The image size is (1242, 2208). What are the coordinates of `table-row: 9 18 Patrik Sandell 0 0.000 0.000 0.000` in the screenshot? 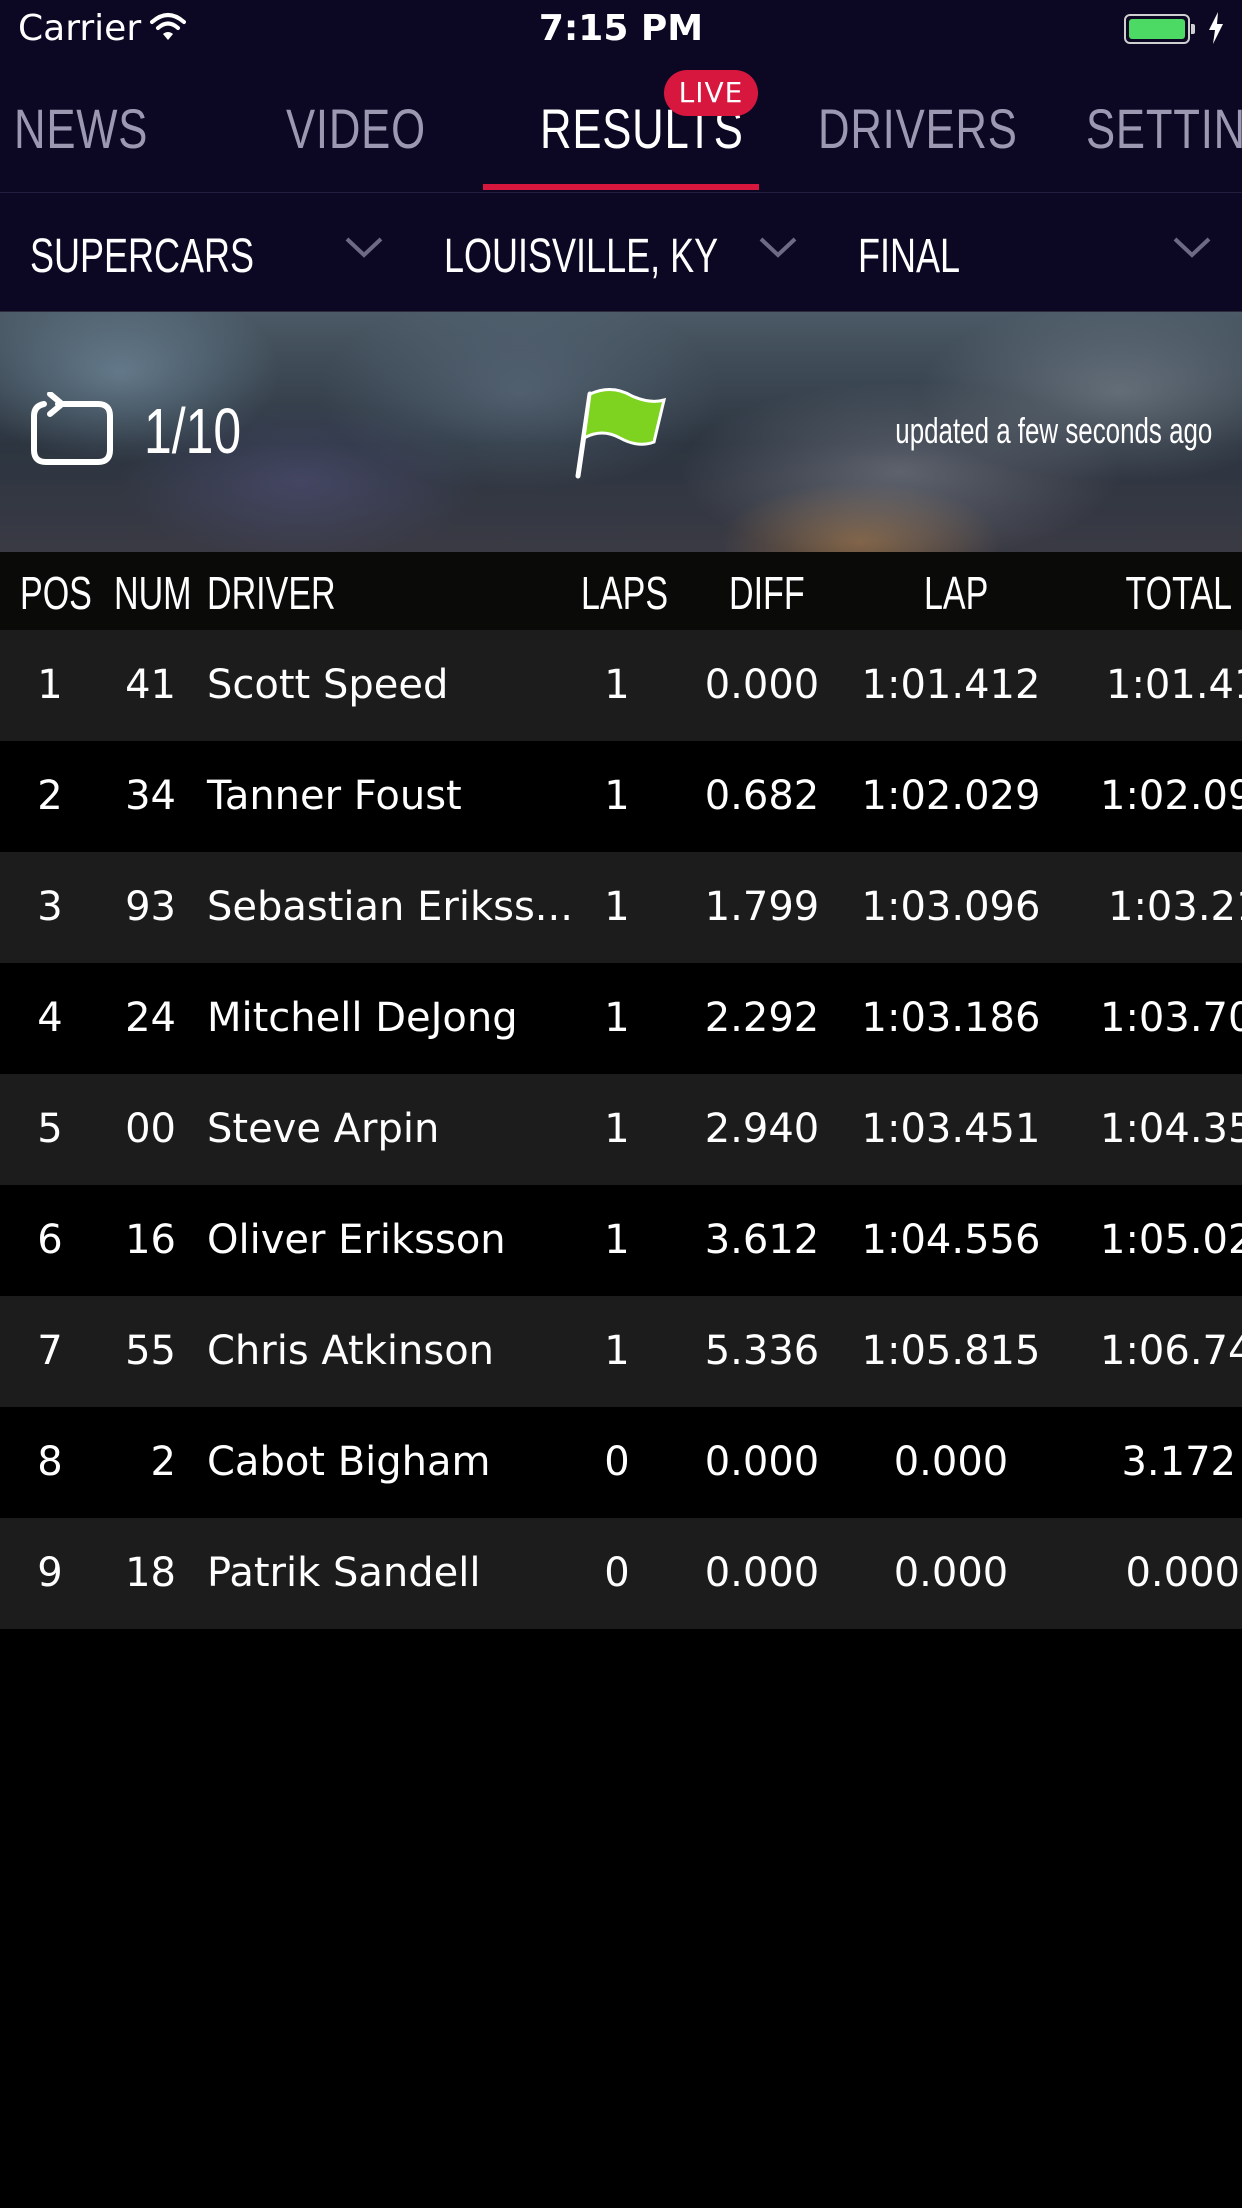 It's located at (621, 1573).